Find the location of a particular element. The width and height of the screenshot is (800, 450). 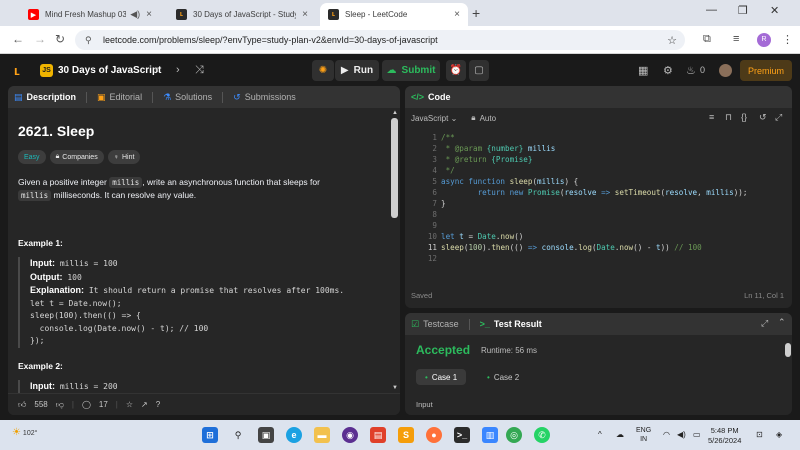

site-info-icon: ⚲ is located at coordinates (90, 40).